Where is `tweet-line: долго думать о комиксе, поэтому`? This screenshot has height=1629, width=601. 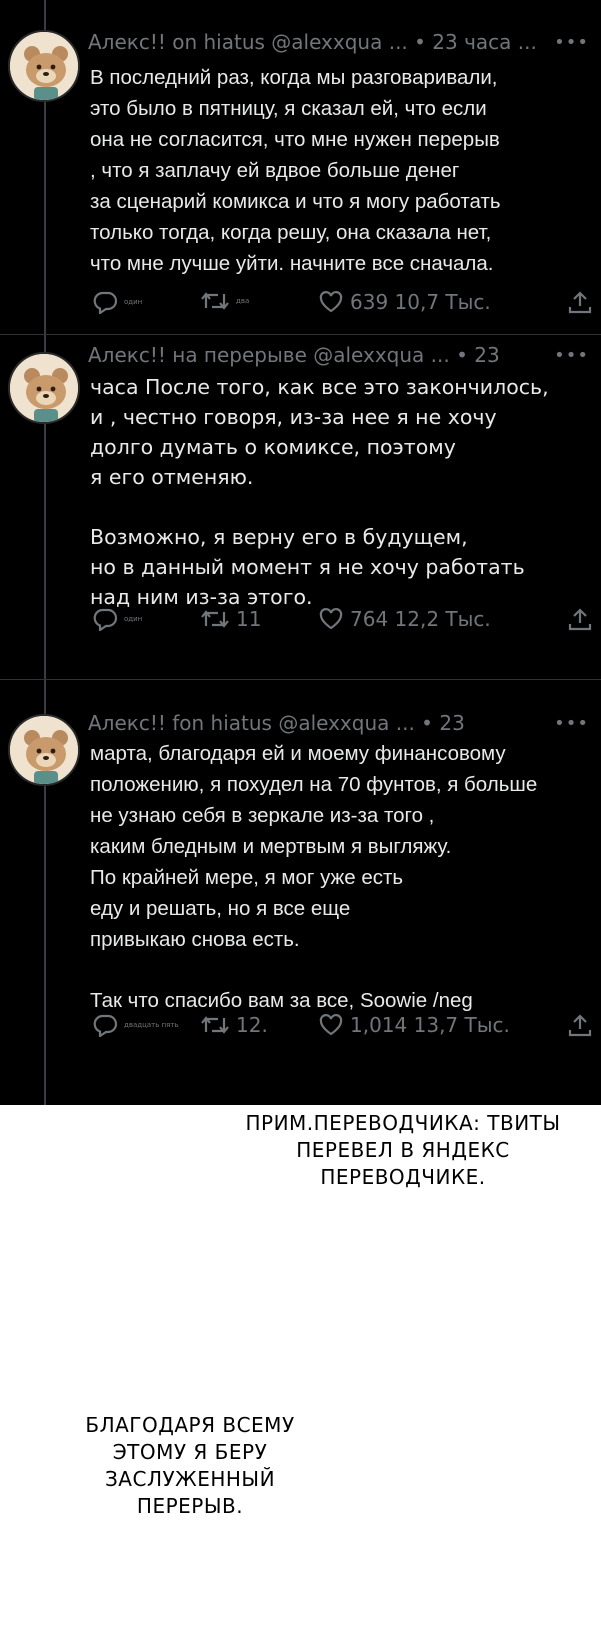
tweet-line: долго думать о комиксе, поэтому is located at coordinates (273, 447).